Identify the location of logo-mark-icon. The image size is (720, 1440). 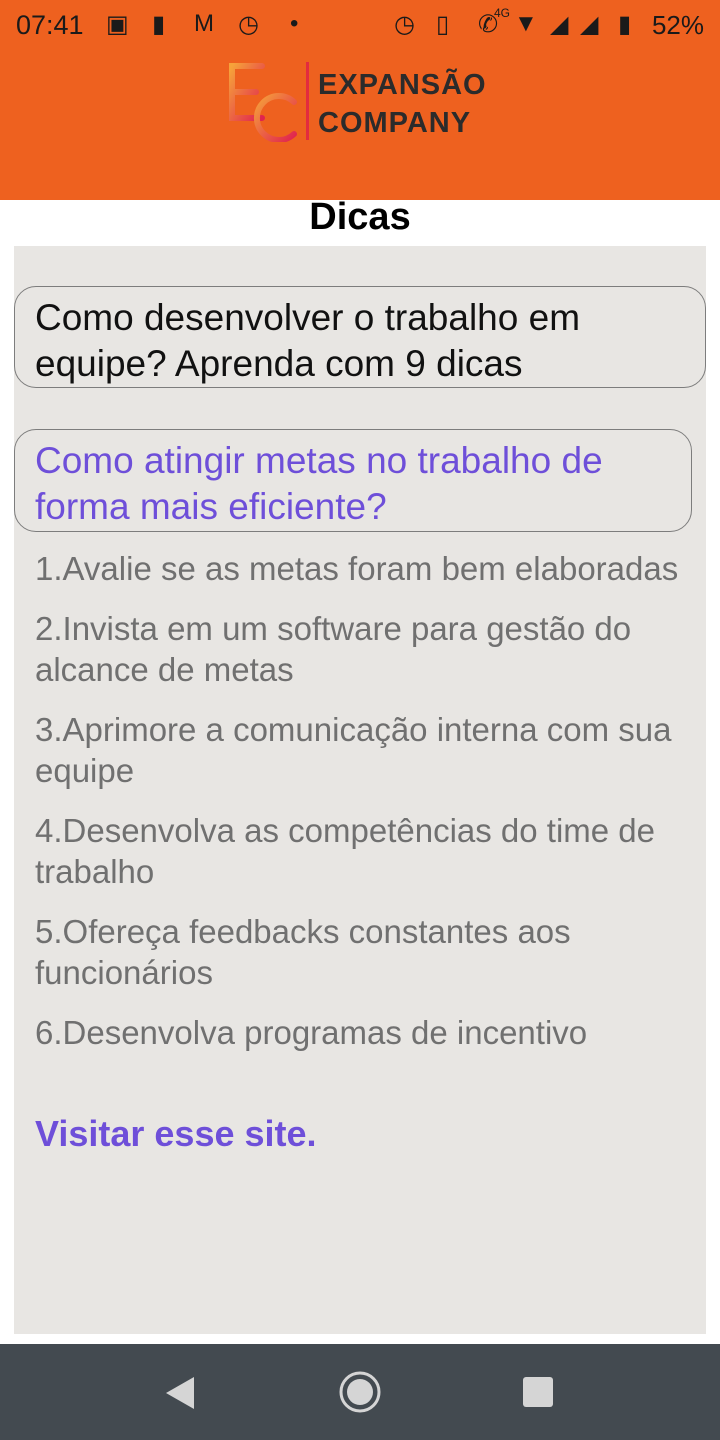
(263, 102).